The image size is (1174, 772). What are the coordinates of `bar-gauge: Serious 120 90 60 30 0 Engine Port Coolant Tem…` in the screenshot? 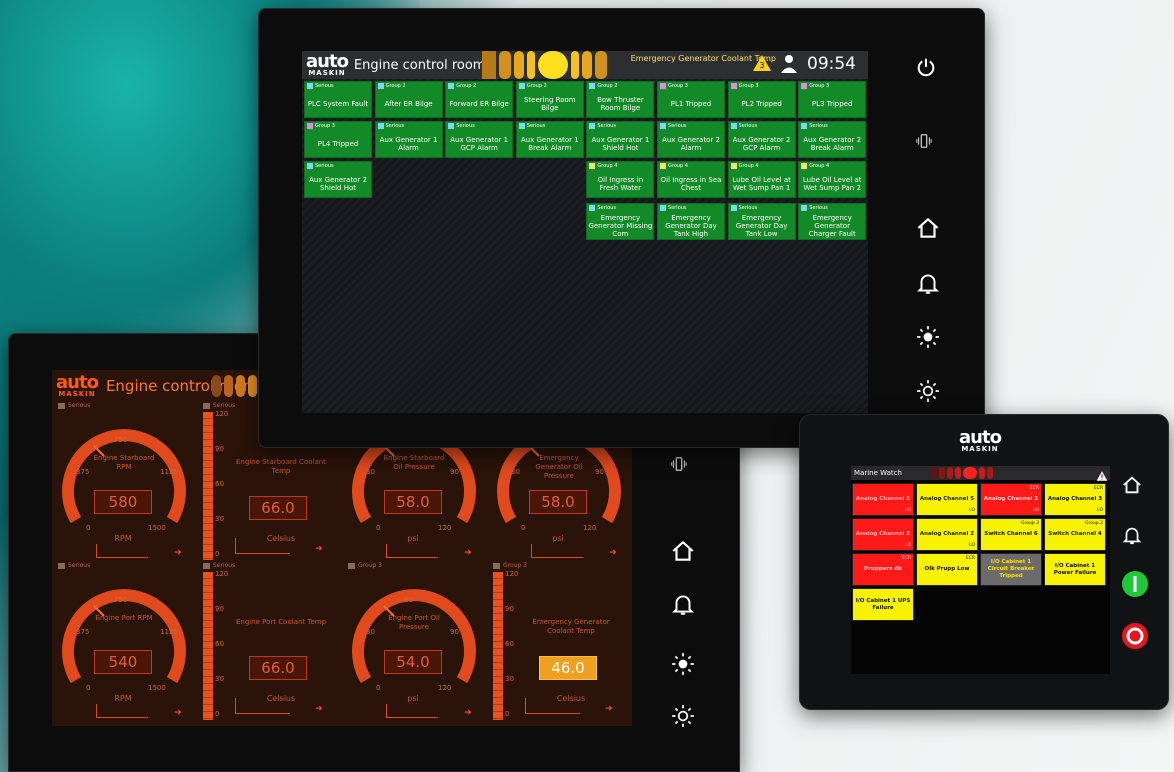 It's located at (269, 643).